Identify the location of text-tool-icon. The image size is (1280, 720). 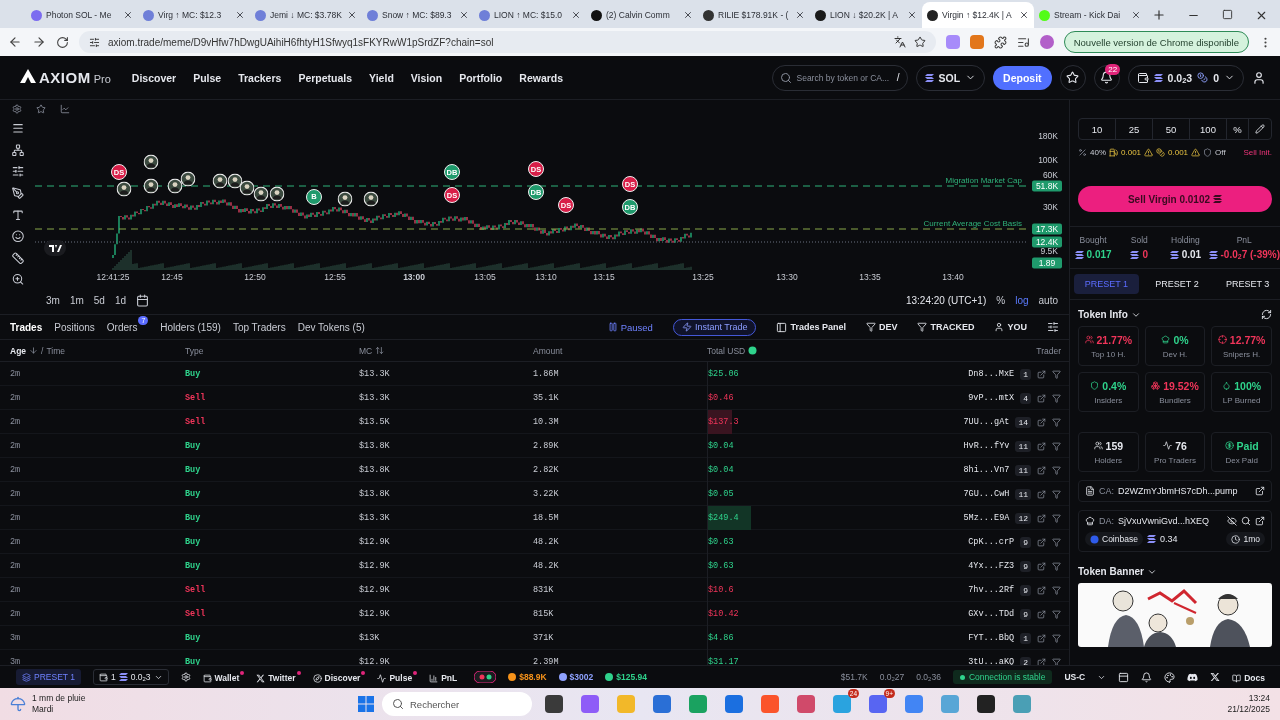
(17, 215).